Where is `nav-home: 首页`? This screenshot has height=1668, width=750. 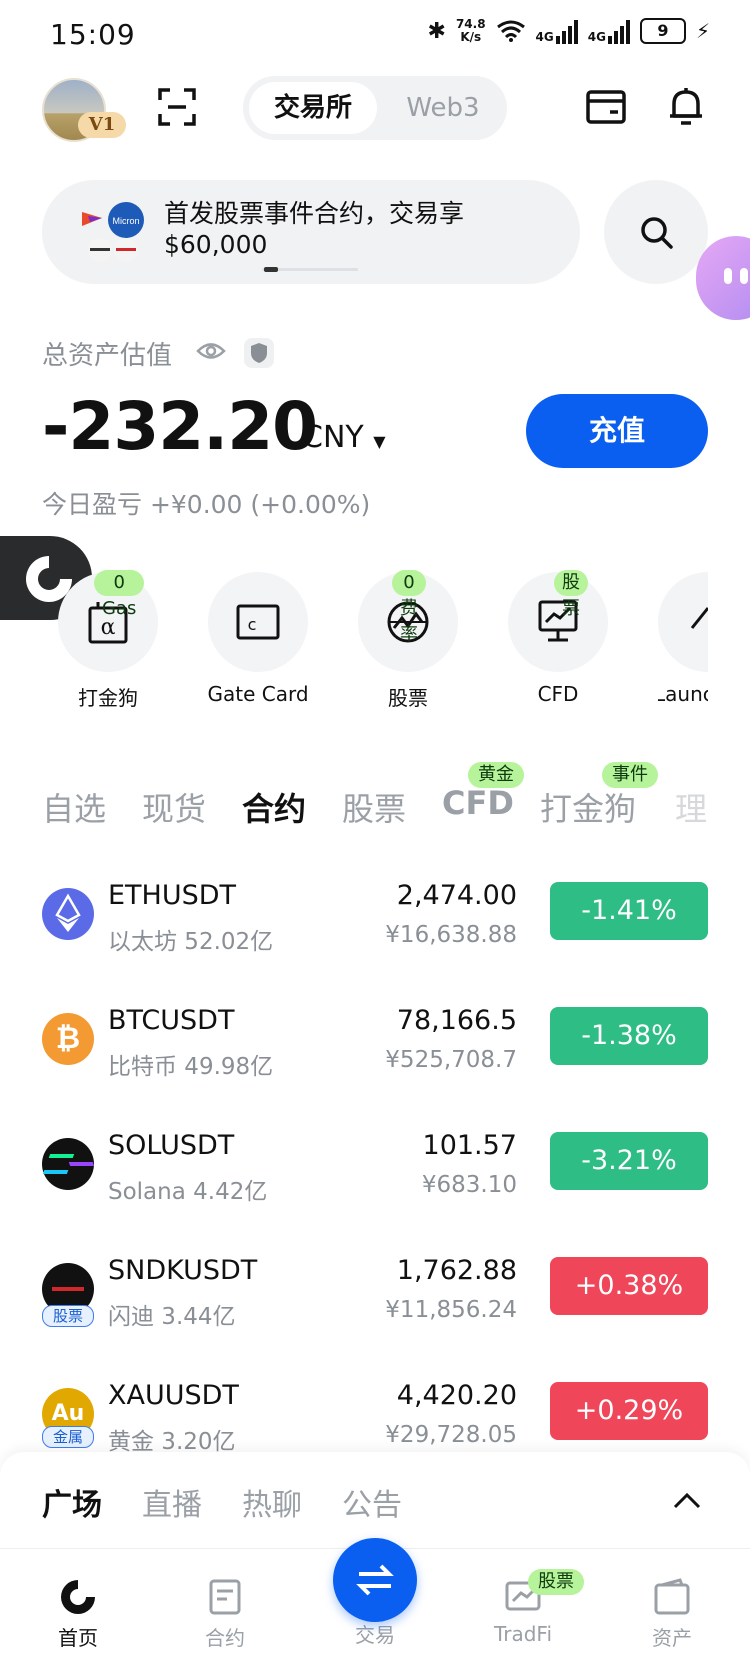 nav-home: 首页 is located at coordinates (78, 1614).